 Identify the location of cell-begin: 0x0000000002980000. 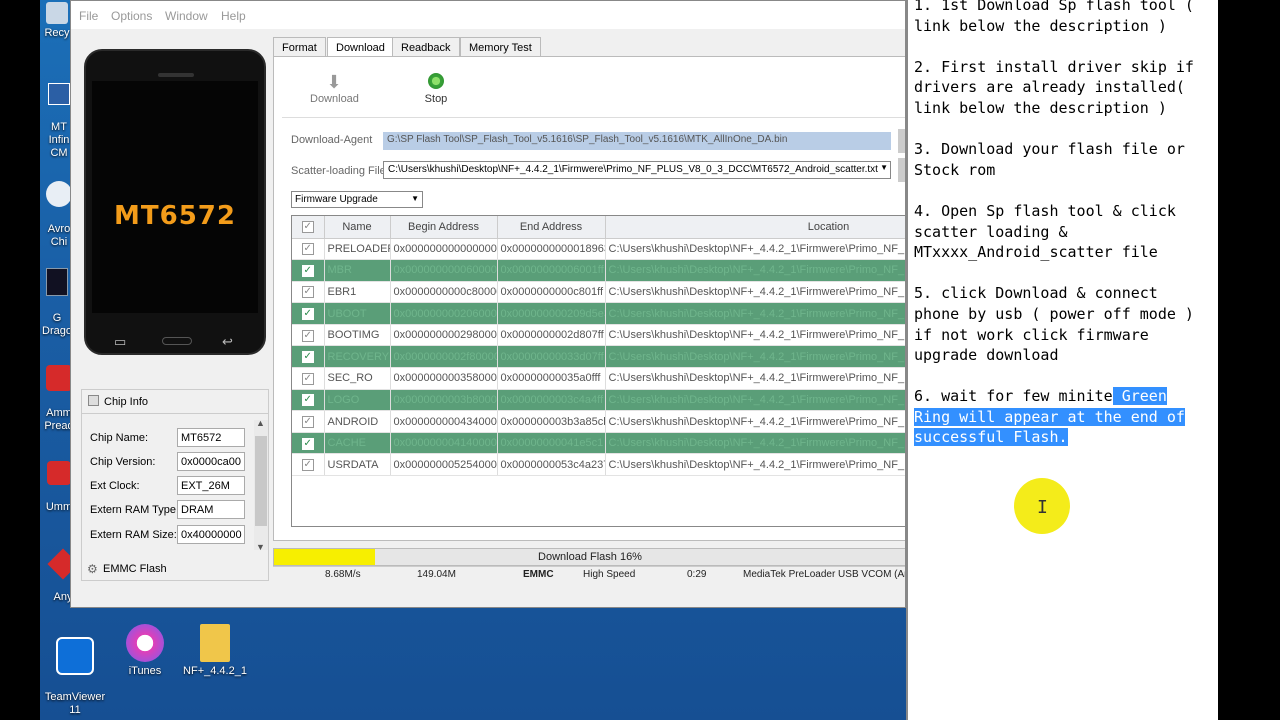
(444, 335).